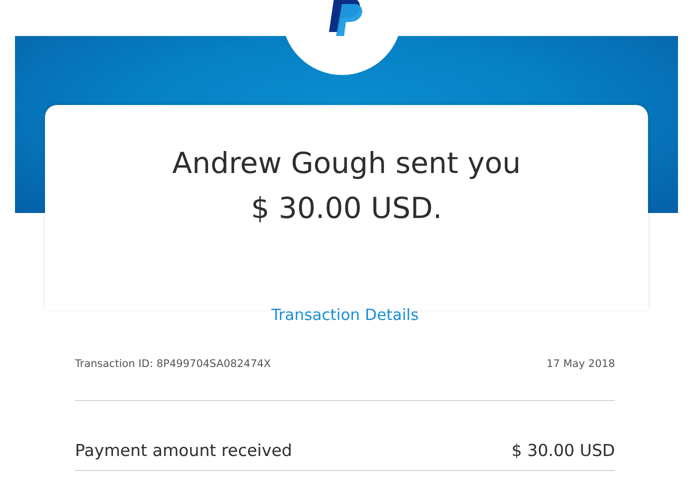 The height and width of the screenshot is (491, 693). Describe the element at coordinates (173, 364) in the screenshot. I see `transaction-id: Transaction ID: 8P499704SA082474X` at that location.